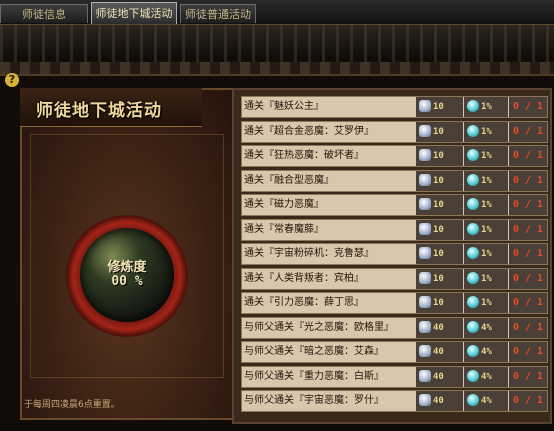  I want to click on tab-bar: 师徒信息 师徒地下城活动 师徒普通活动, so click(277, 12).